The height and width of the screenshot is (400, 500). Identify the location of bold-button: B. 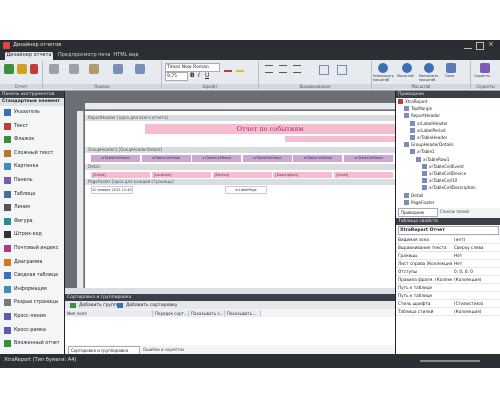
(192, 75).